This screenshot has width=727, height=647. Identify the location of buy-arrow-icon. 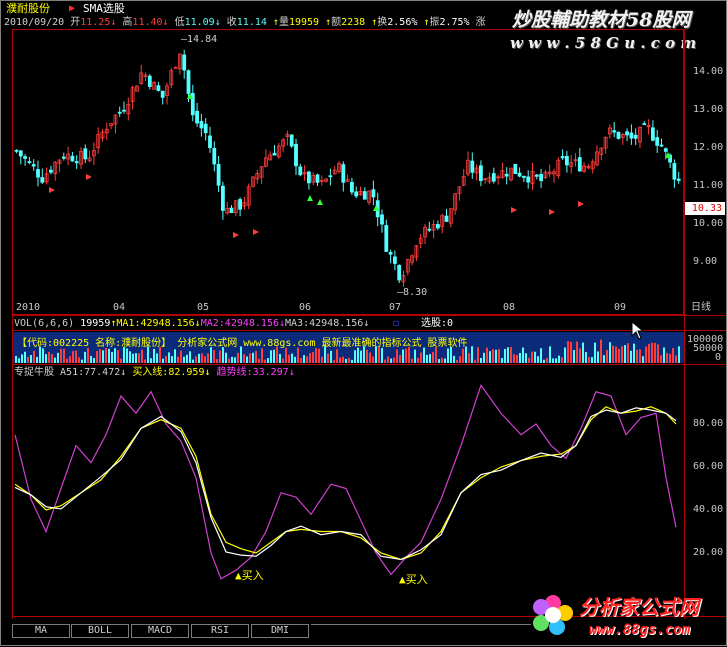
(310, 198).